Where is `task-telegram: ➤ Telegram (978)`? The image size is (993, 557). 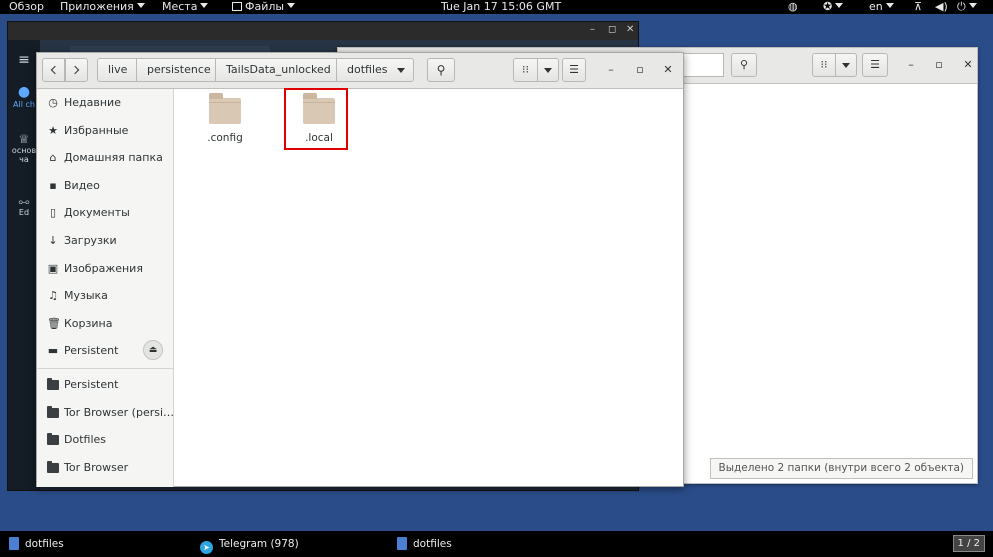 task-telegram: ➤ Telegram (978) is located at coordinates (249, 545).